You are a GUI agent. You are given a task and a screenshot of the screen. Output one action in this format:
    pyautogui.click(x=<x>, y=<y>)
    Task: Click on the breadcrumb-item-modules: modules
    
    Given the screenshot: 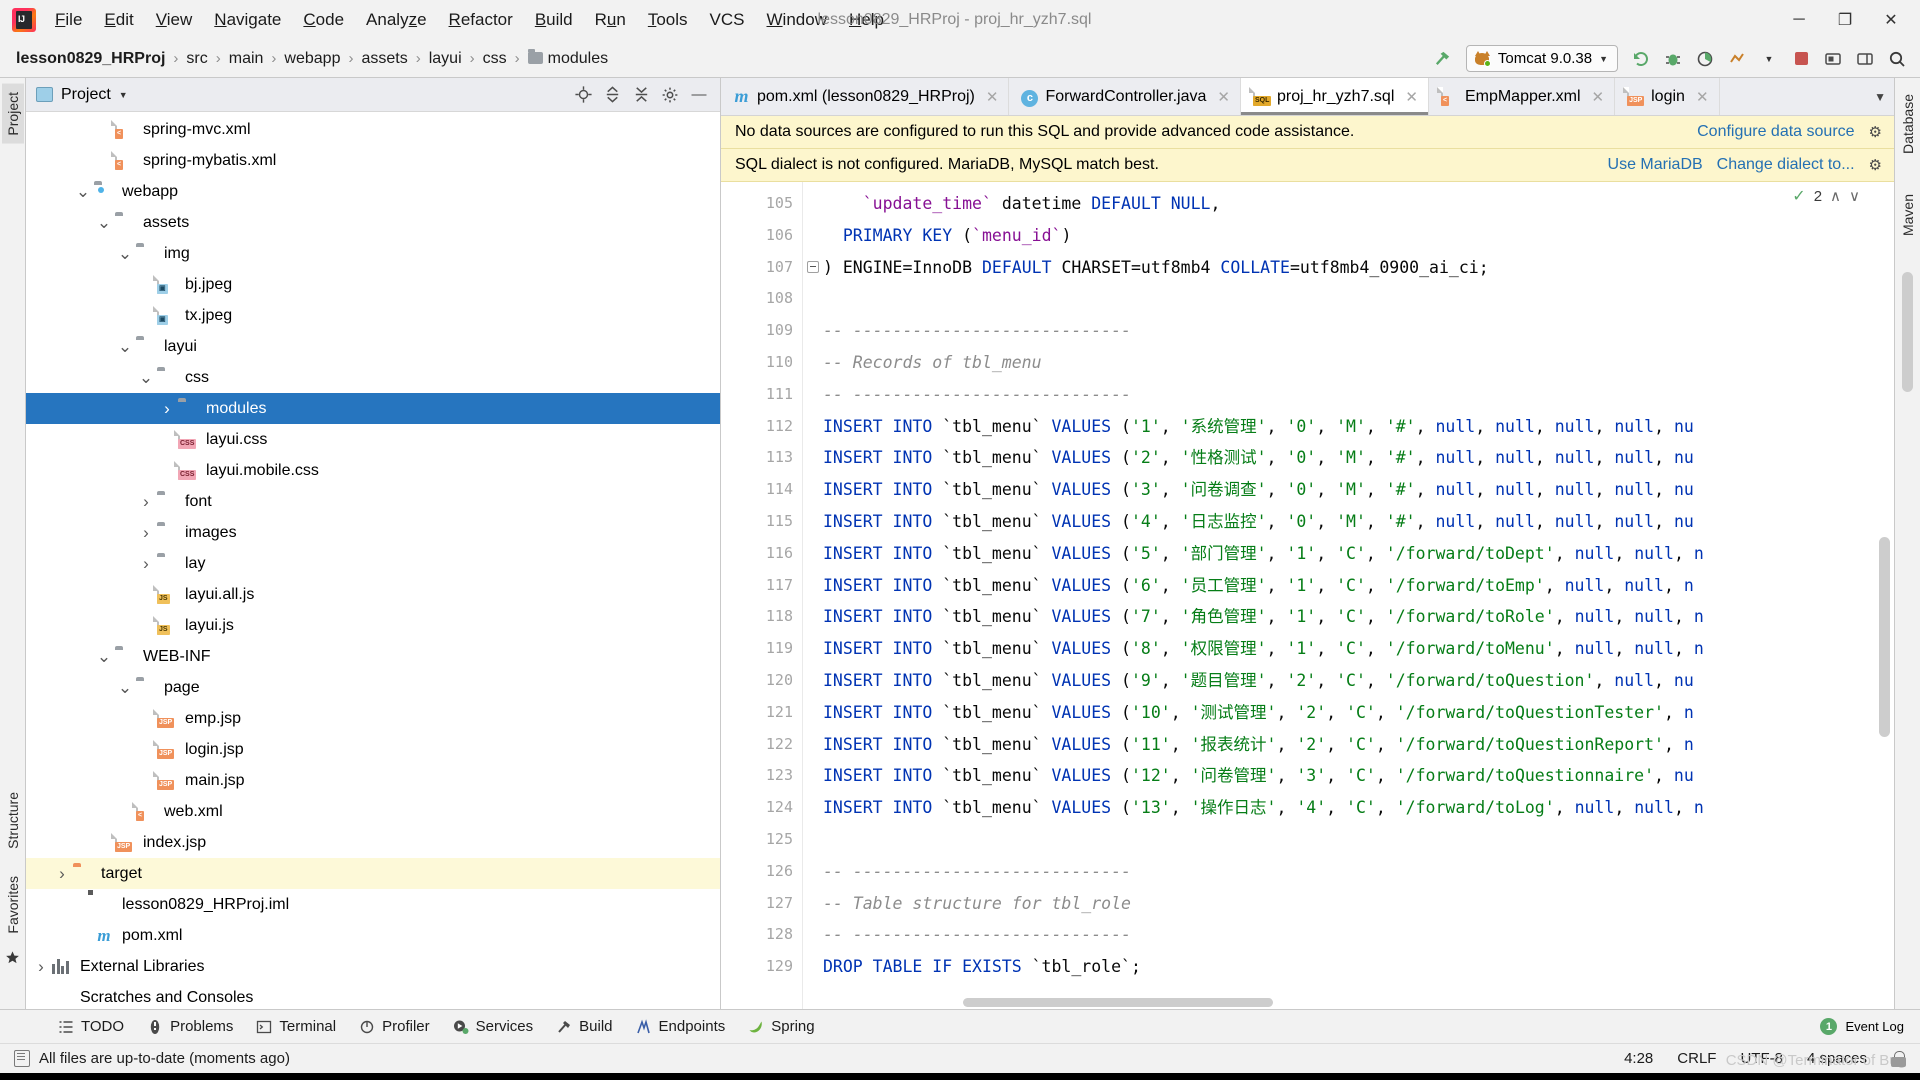 What is the action you would take?
    pyautogui.click(x=568, y=58)
    